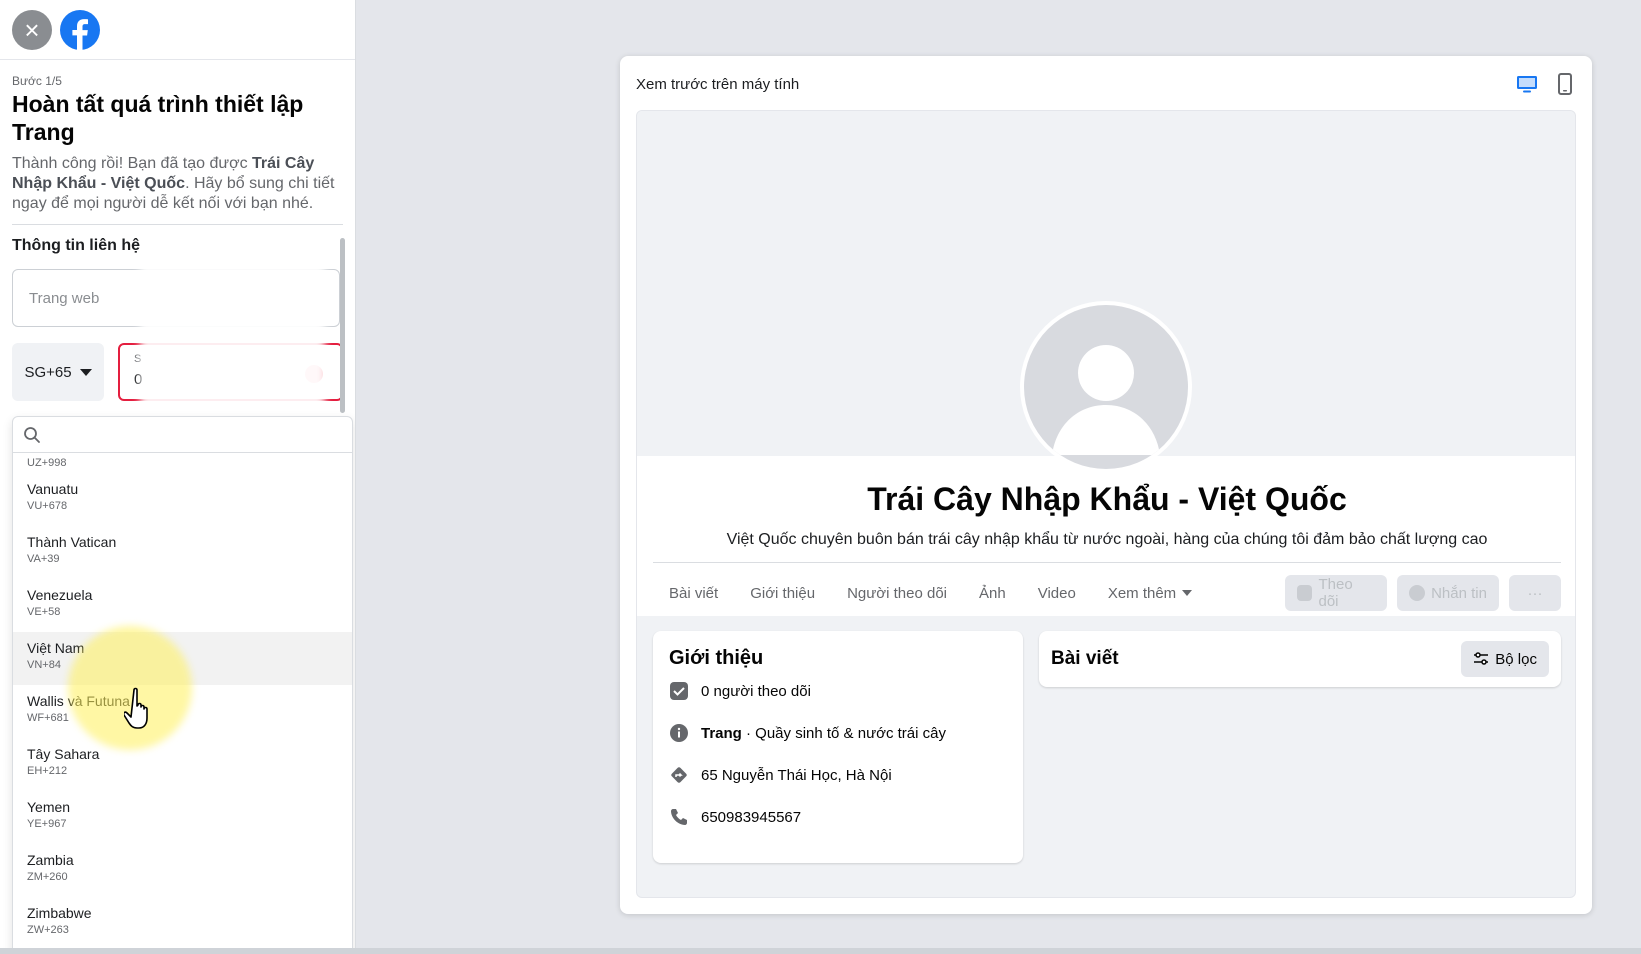  Describe the element at coordinates (76, 245) in the screenshot. I see `contact-info-label: Thông tin liên hệ` at that location.